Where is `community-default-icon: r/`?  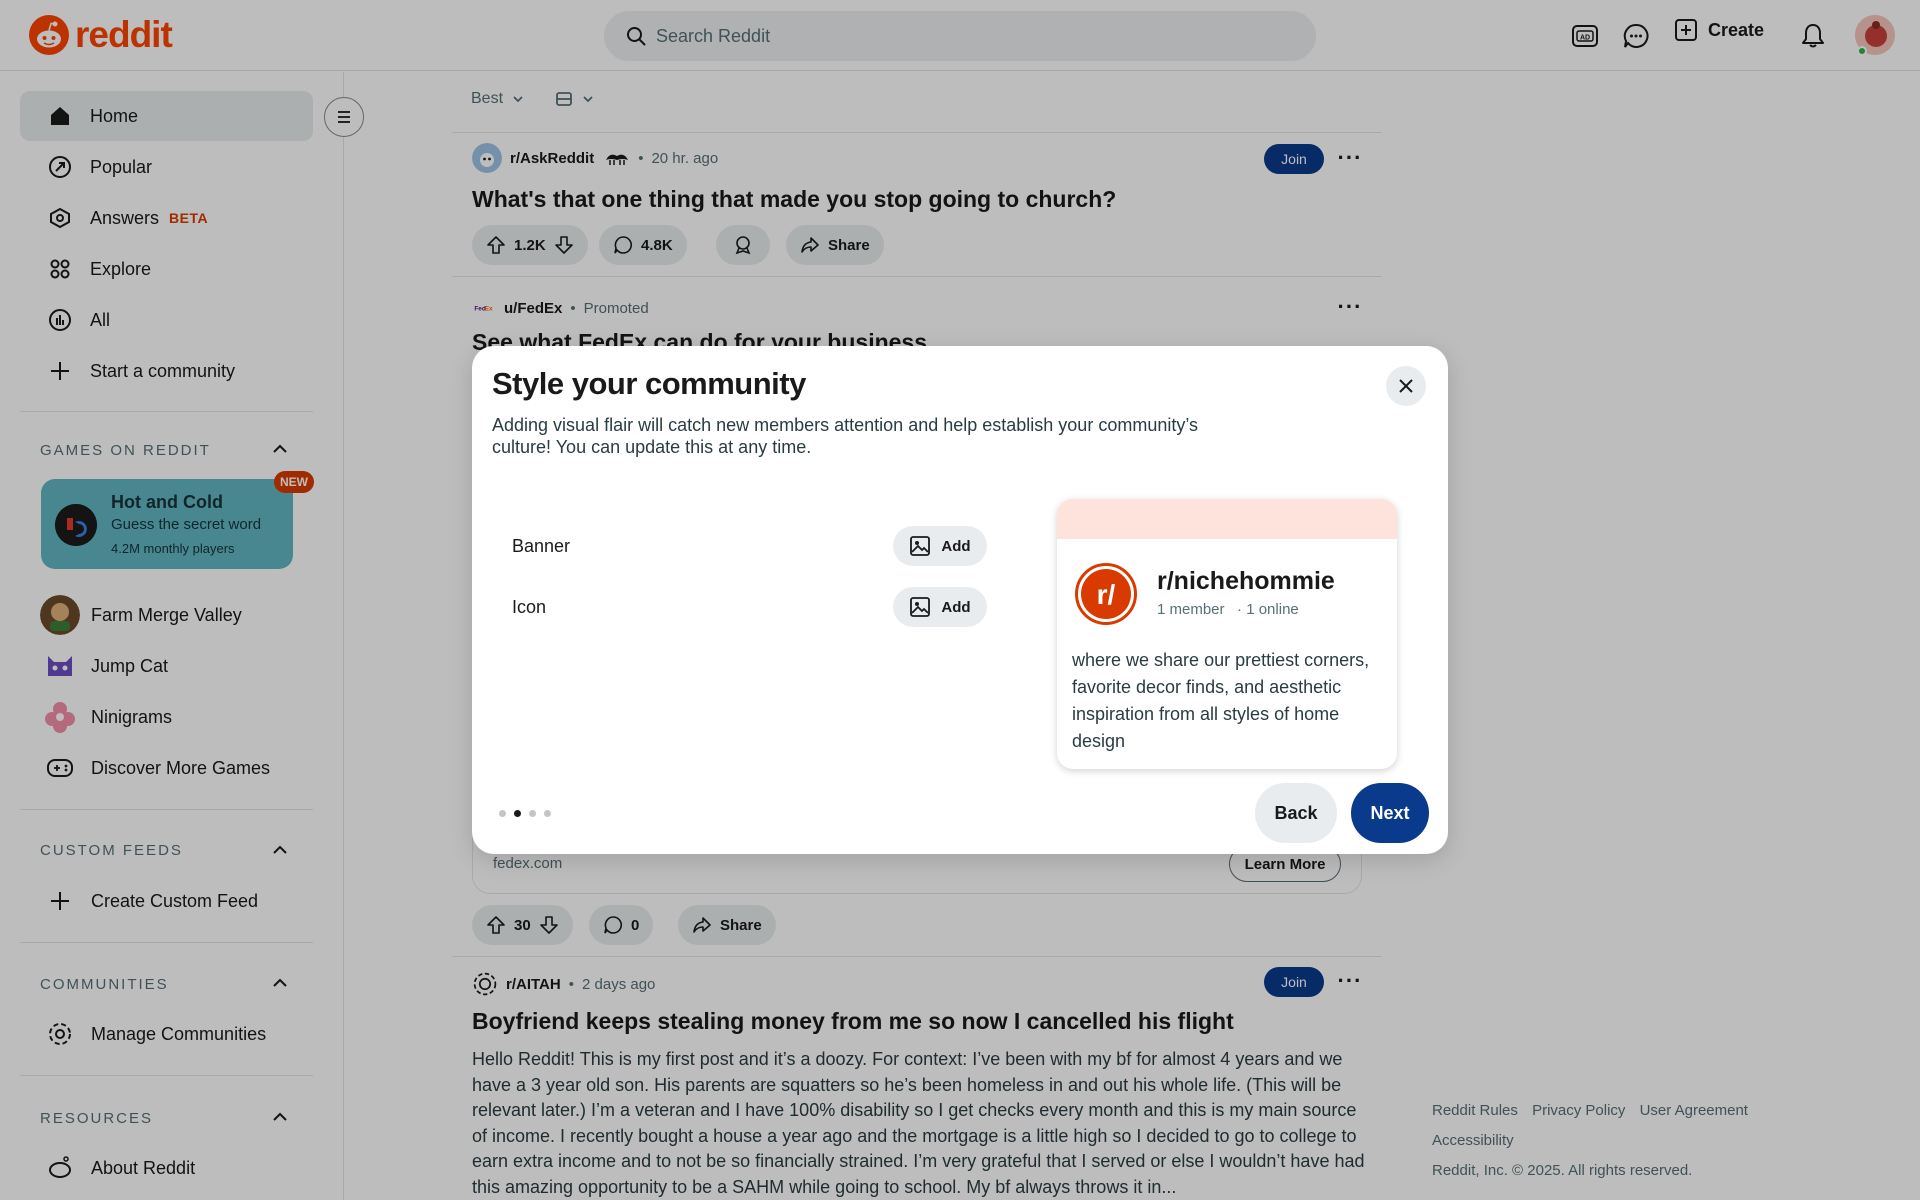 community-default-icon: r/ is located at coordinates (1106, 594).